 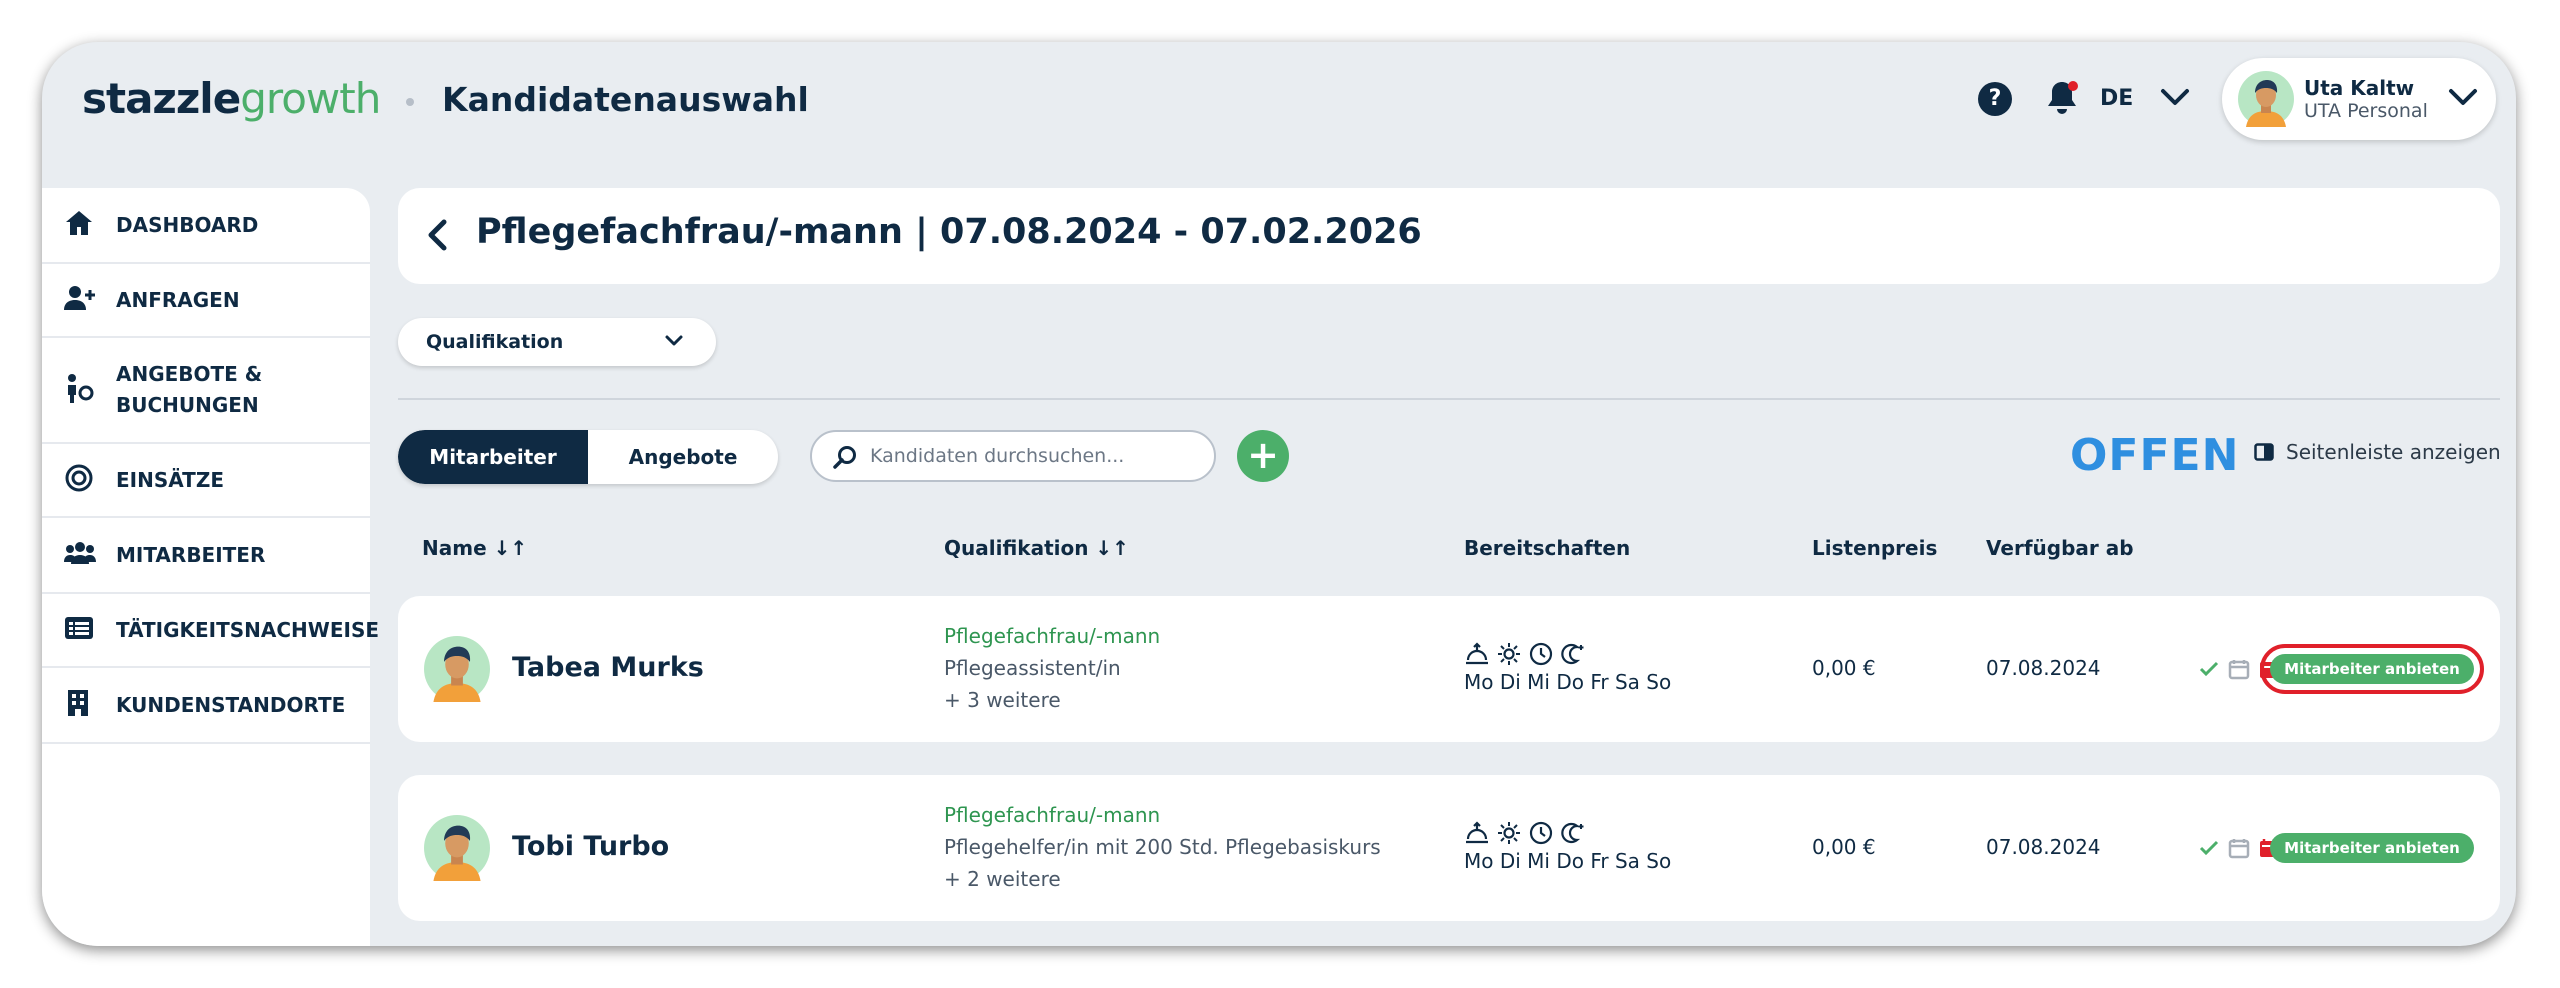 I want to click on show-sidebar-label: Seitenleiste anzeigen, so click(x=2393, y=452).